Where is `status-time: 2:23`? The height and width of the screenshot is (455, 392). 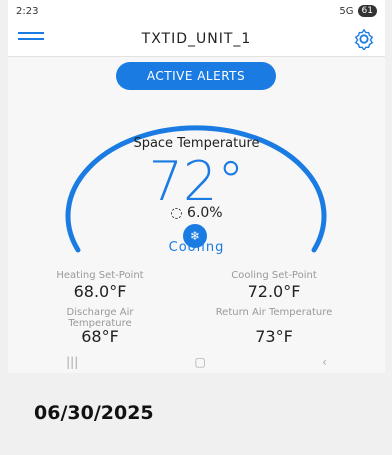 status-time: 2:23 is located at coordinates (27, 11).